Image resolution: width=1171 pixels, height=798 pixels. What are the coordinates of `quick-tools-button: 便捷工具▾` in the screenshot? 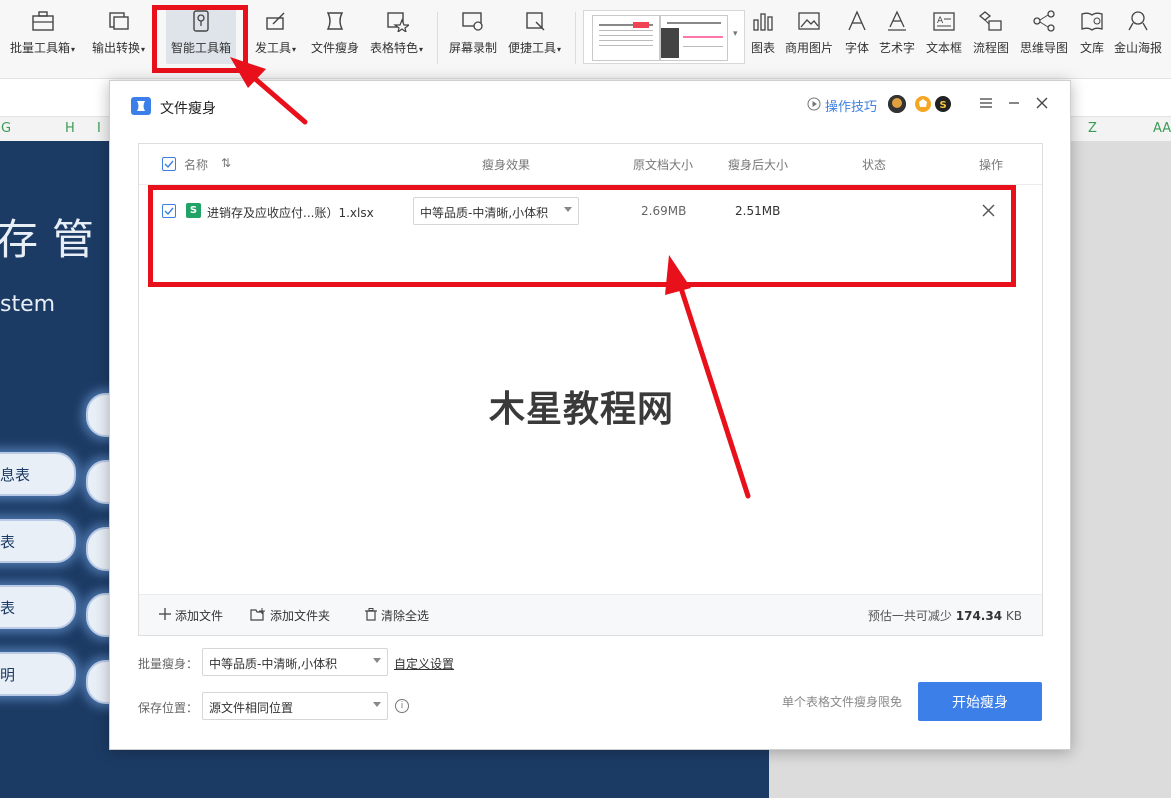 It's located at (534, 36).